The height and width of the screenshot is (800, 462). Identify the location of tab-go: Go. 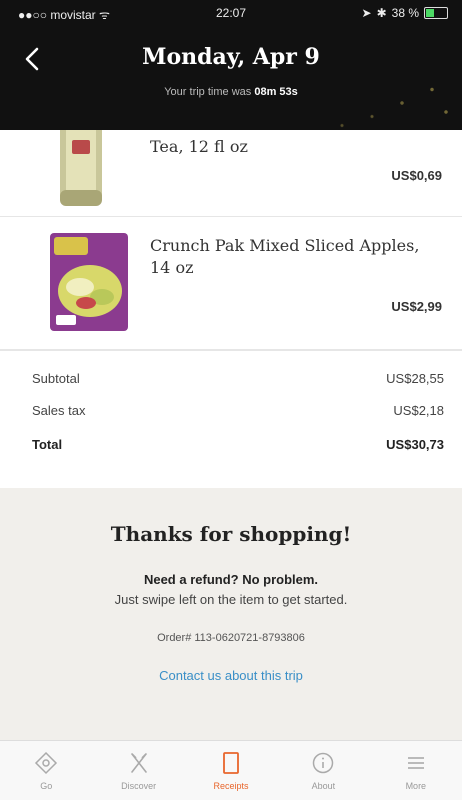
(46, 770).